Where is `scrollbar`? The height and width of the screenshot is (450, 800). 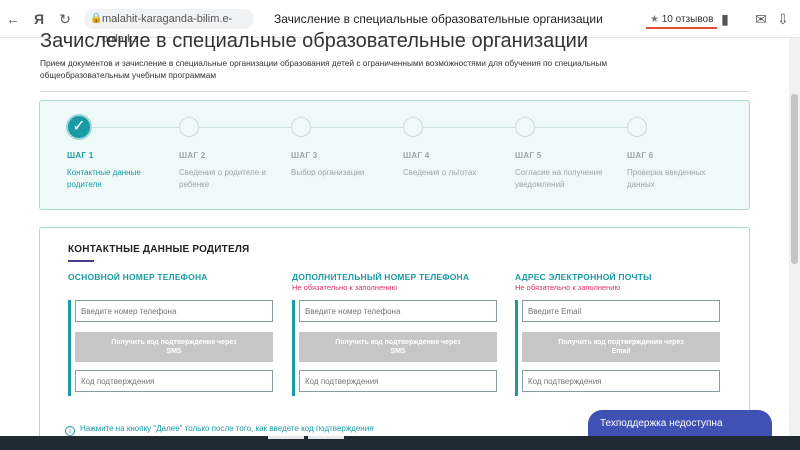
scrollbar is located at coordinates (794, 238).